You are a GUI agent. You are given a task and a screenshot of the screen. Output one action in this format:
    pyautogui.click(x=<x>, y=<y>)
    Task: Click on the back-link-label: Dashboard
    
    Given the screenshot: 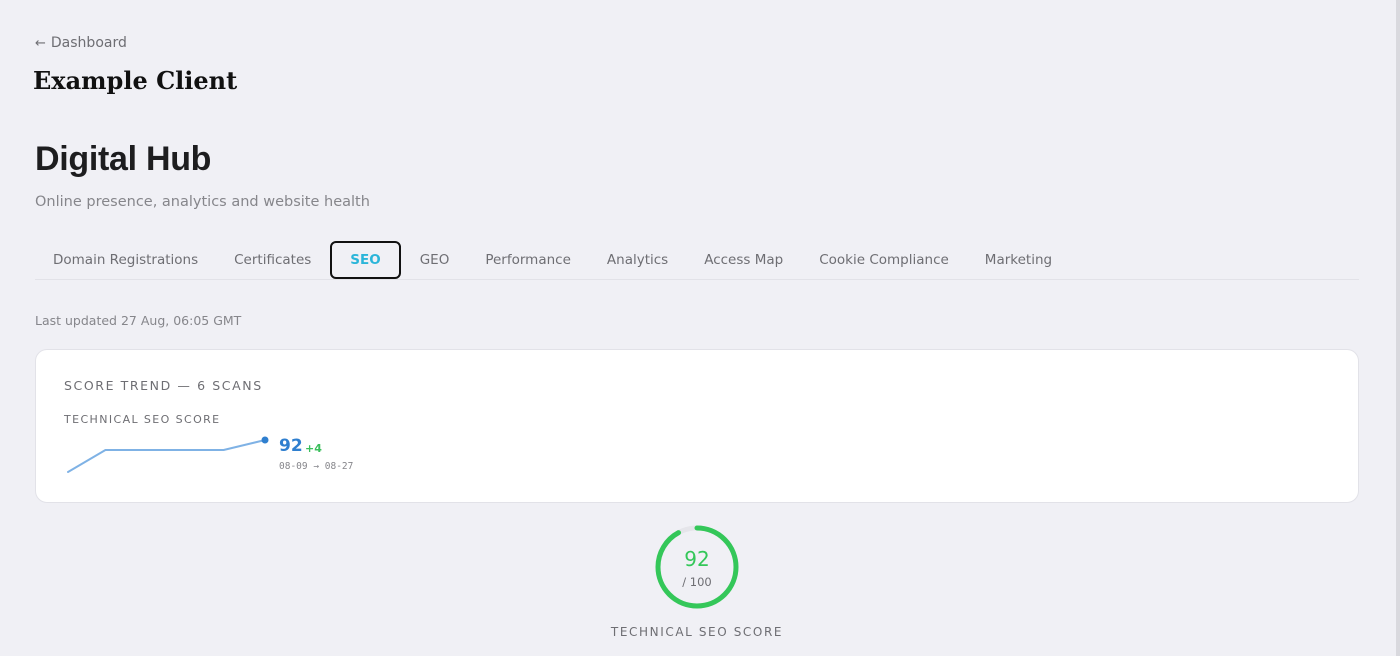 What is the action you would take?
    pyautogui.click(x=88, y=43)
    